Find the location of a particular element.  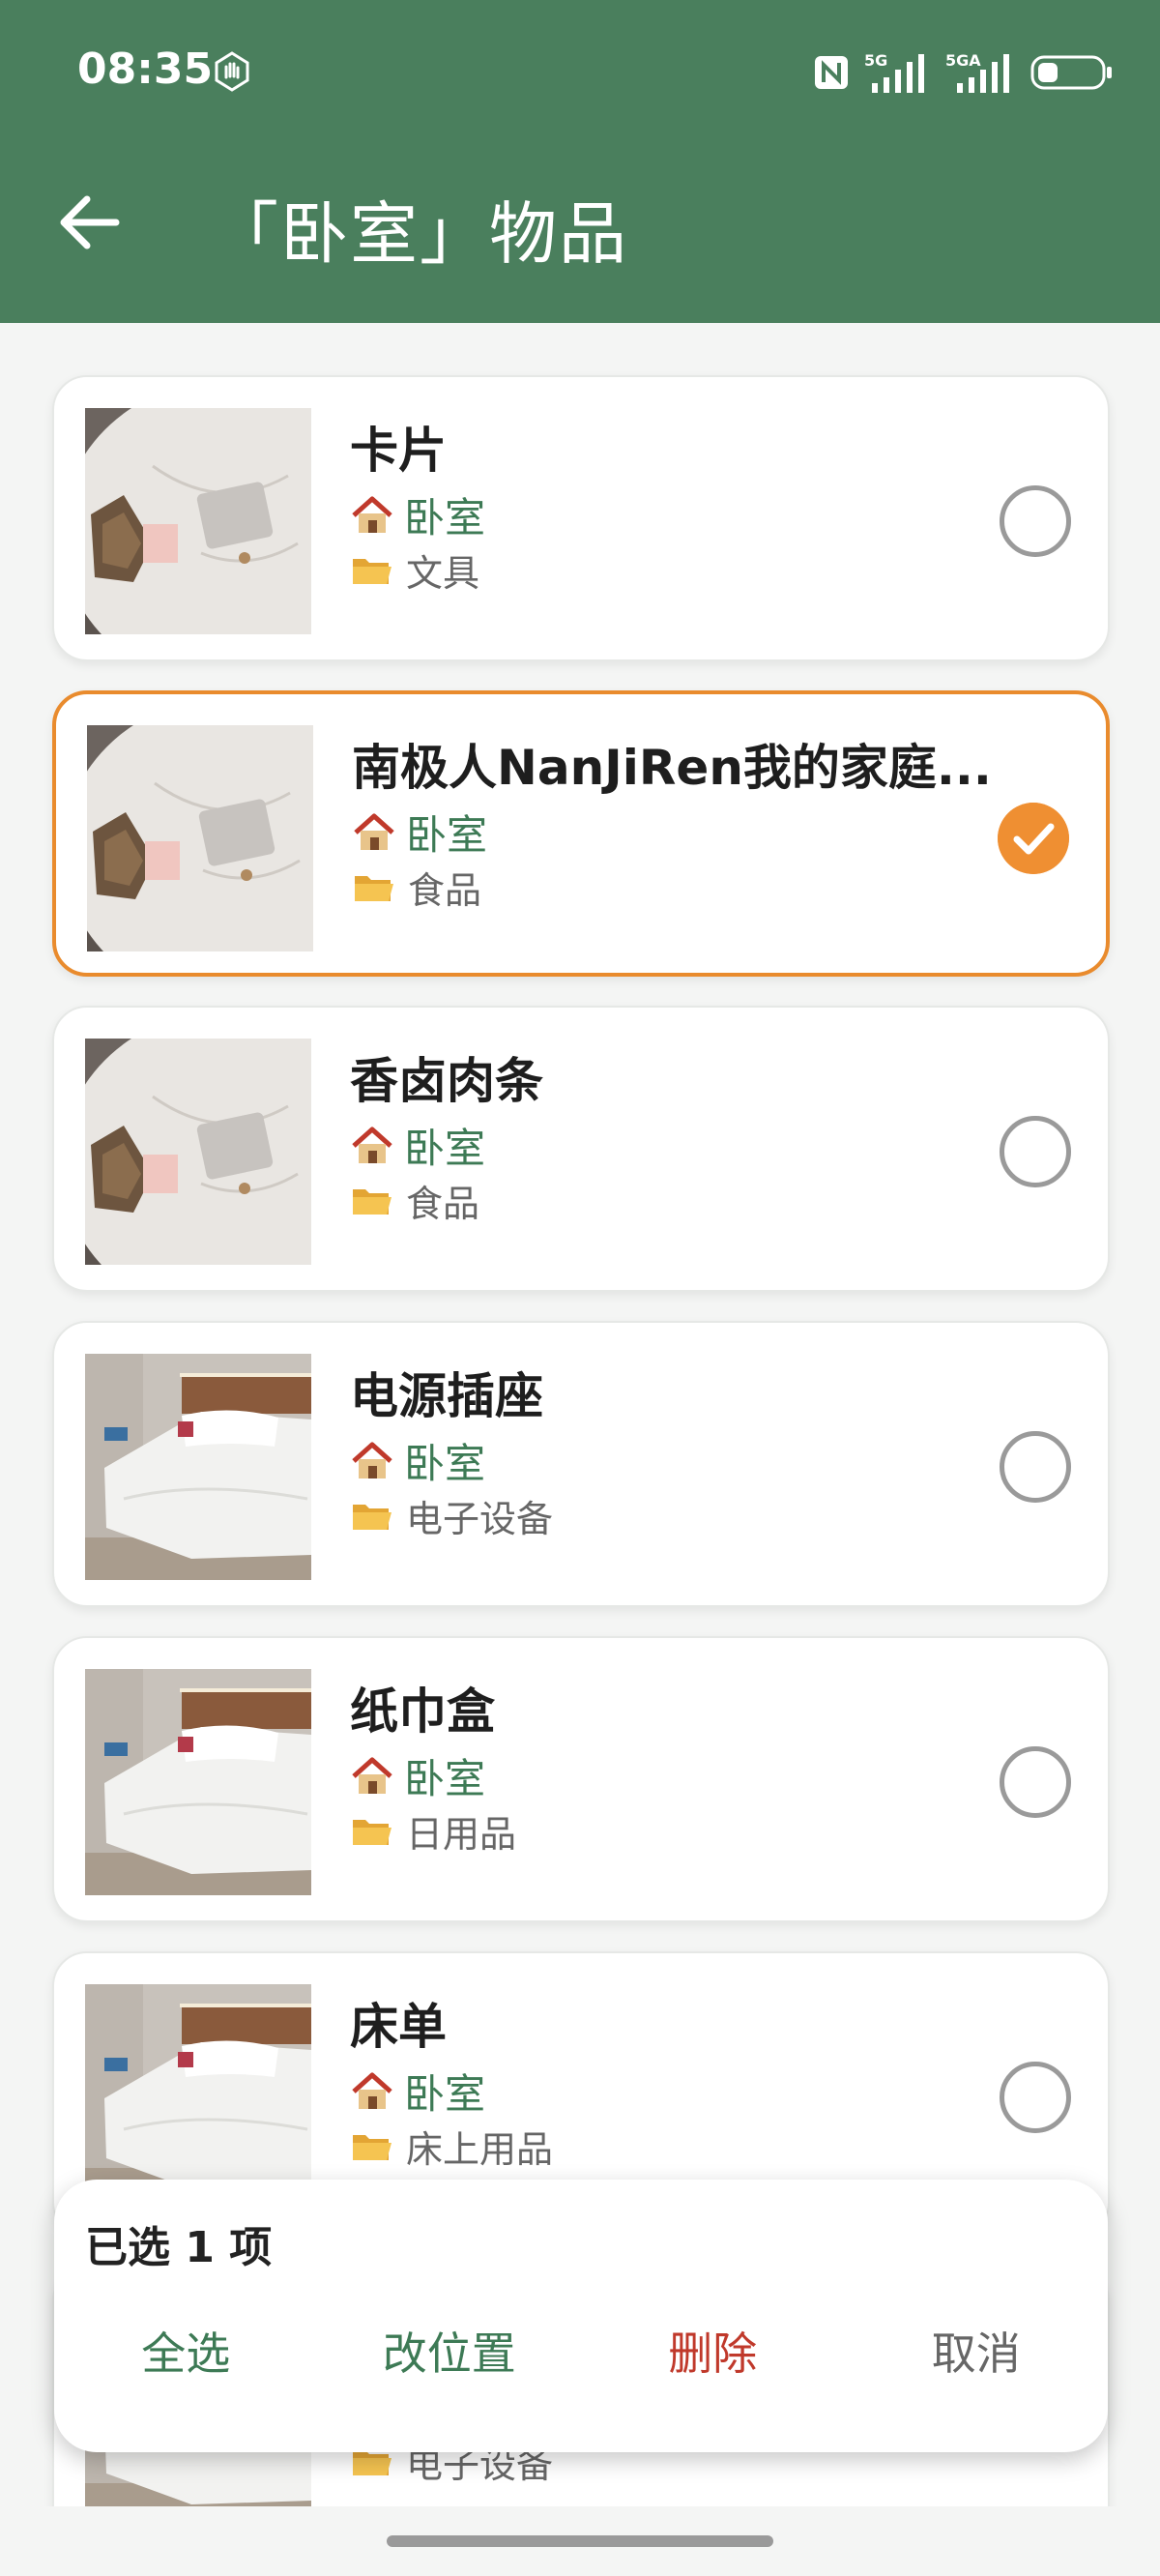

nfc-icon is located at coordinates (831, 72).